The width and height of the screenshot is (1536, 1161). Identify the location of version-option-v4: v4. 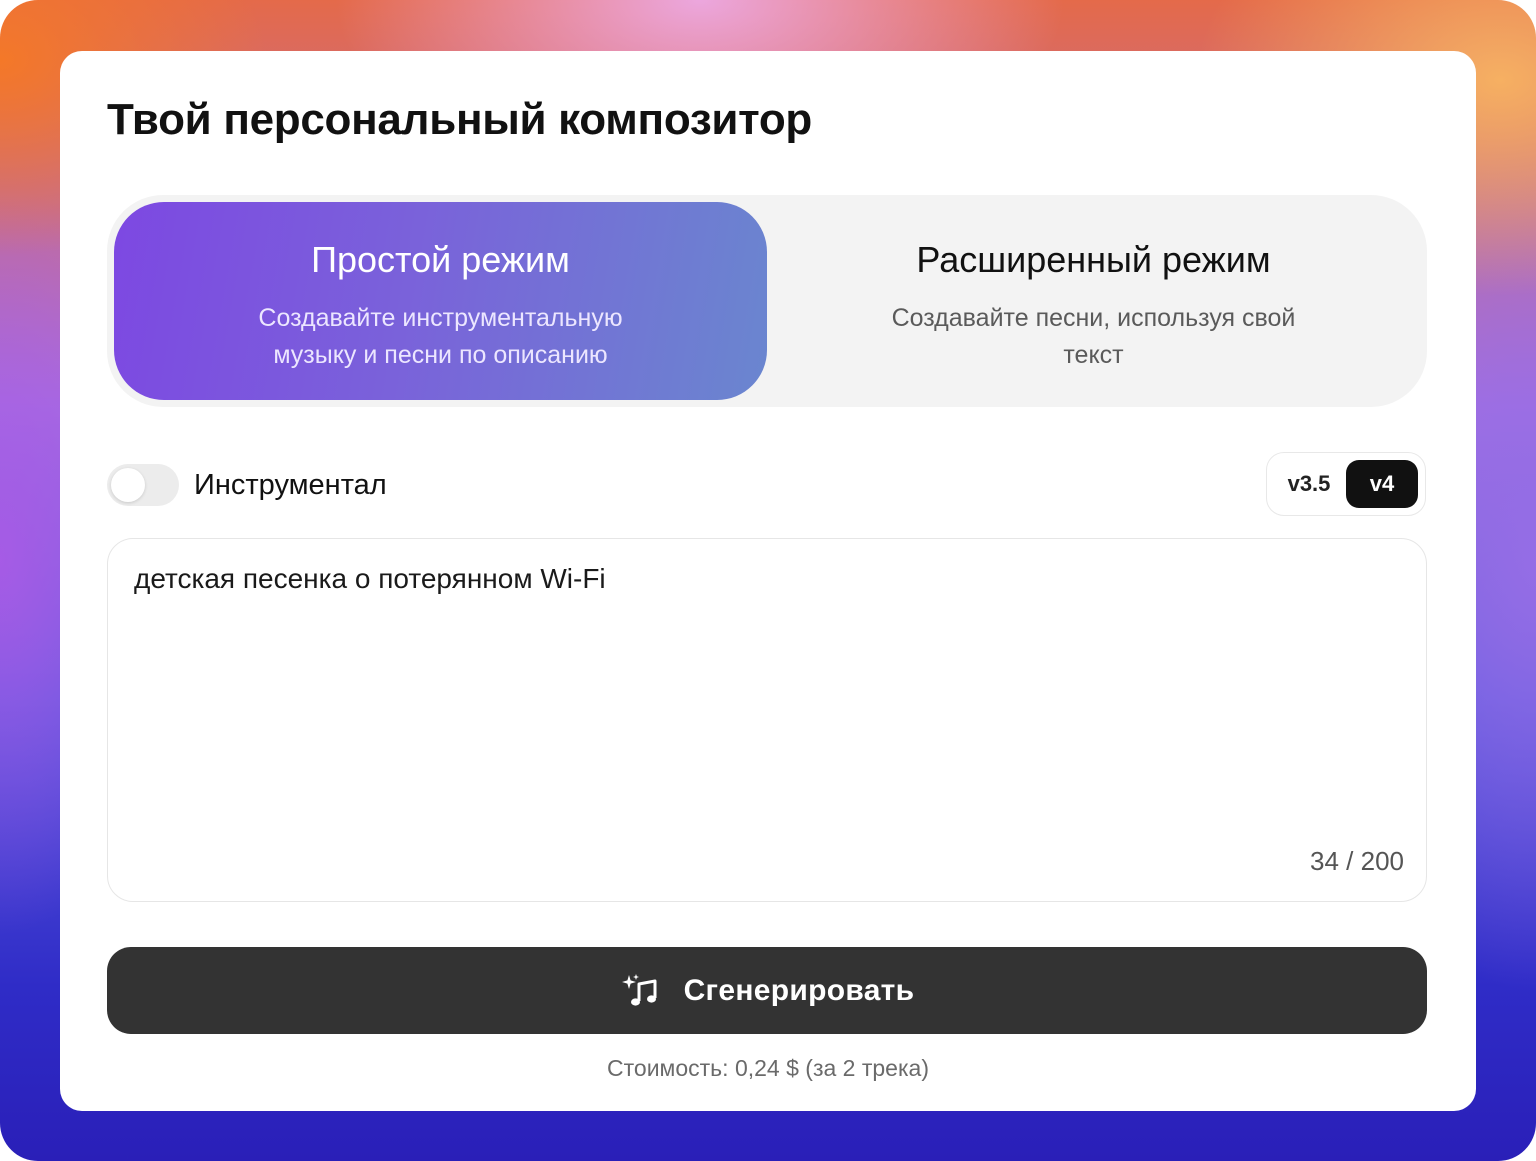
(1382, 484).